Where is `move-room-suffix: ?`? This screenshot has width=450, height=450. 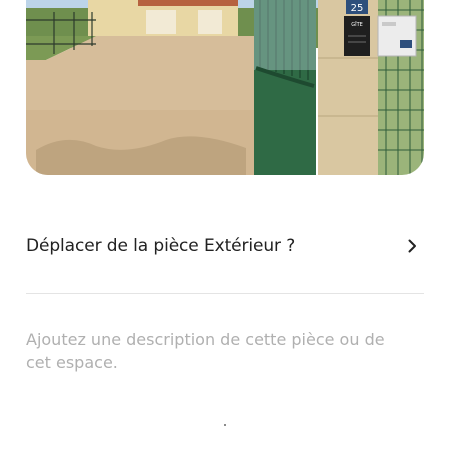
move-room-suffix: ? is located at coordinates (291, 246).